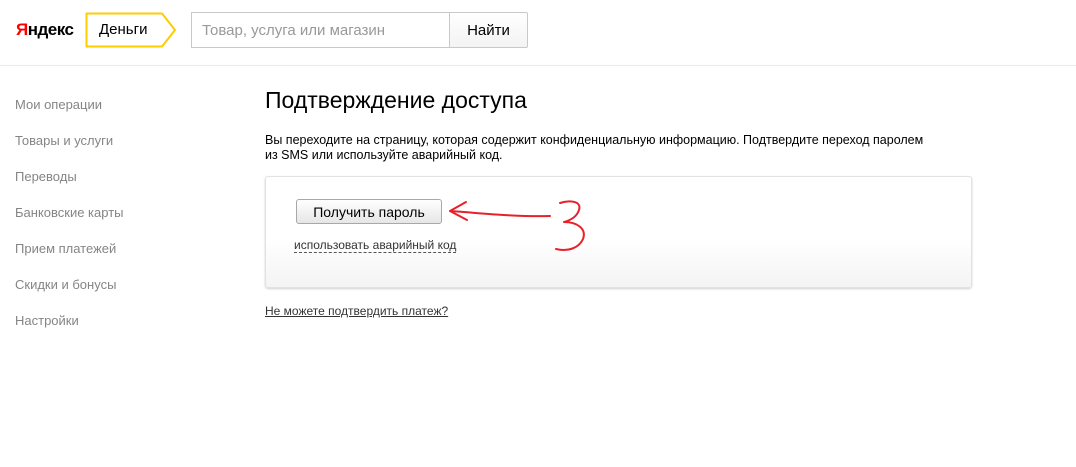 Image resolution: width=1076 pixels, height=467 pixels. What do you see at coordinates (375, 245) in the screenshot?
I see `use-emergency-code-link: использовать аварийный код` at bounding box center [375, 245].